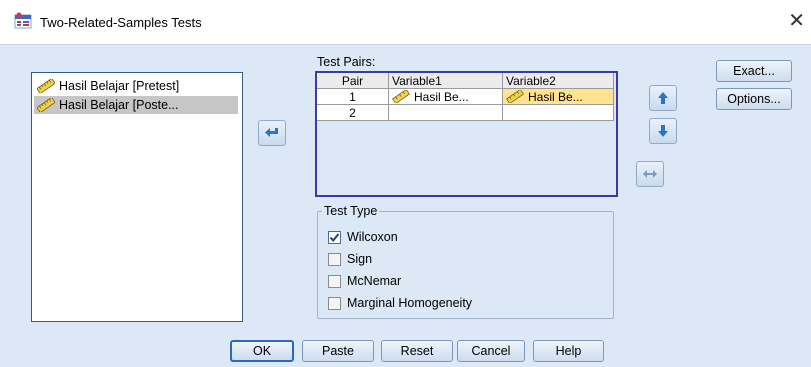 This screenshot has height=367, width=811. Describe the element at coordinates (351, 211) in the screenshot. I see `test-type-label: Test Type` at that location.